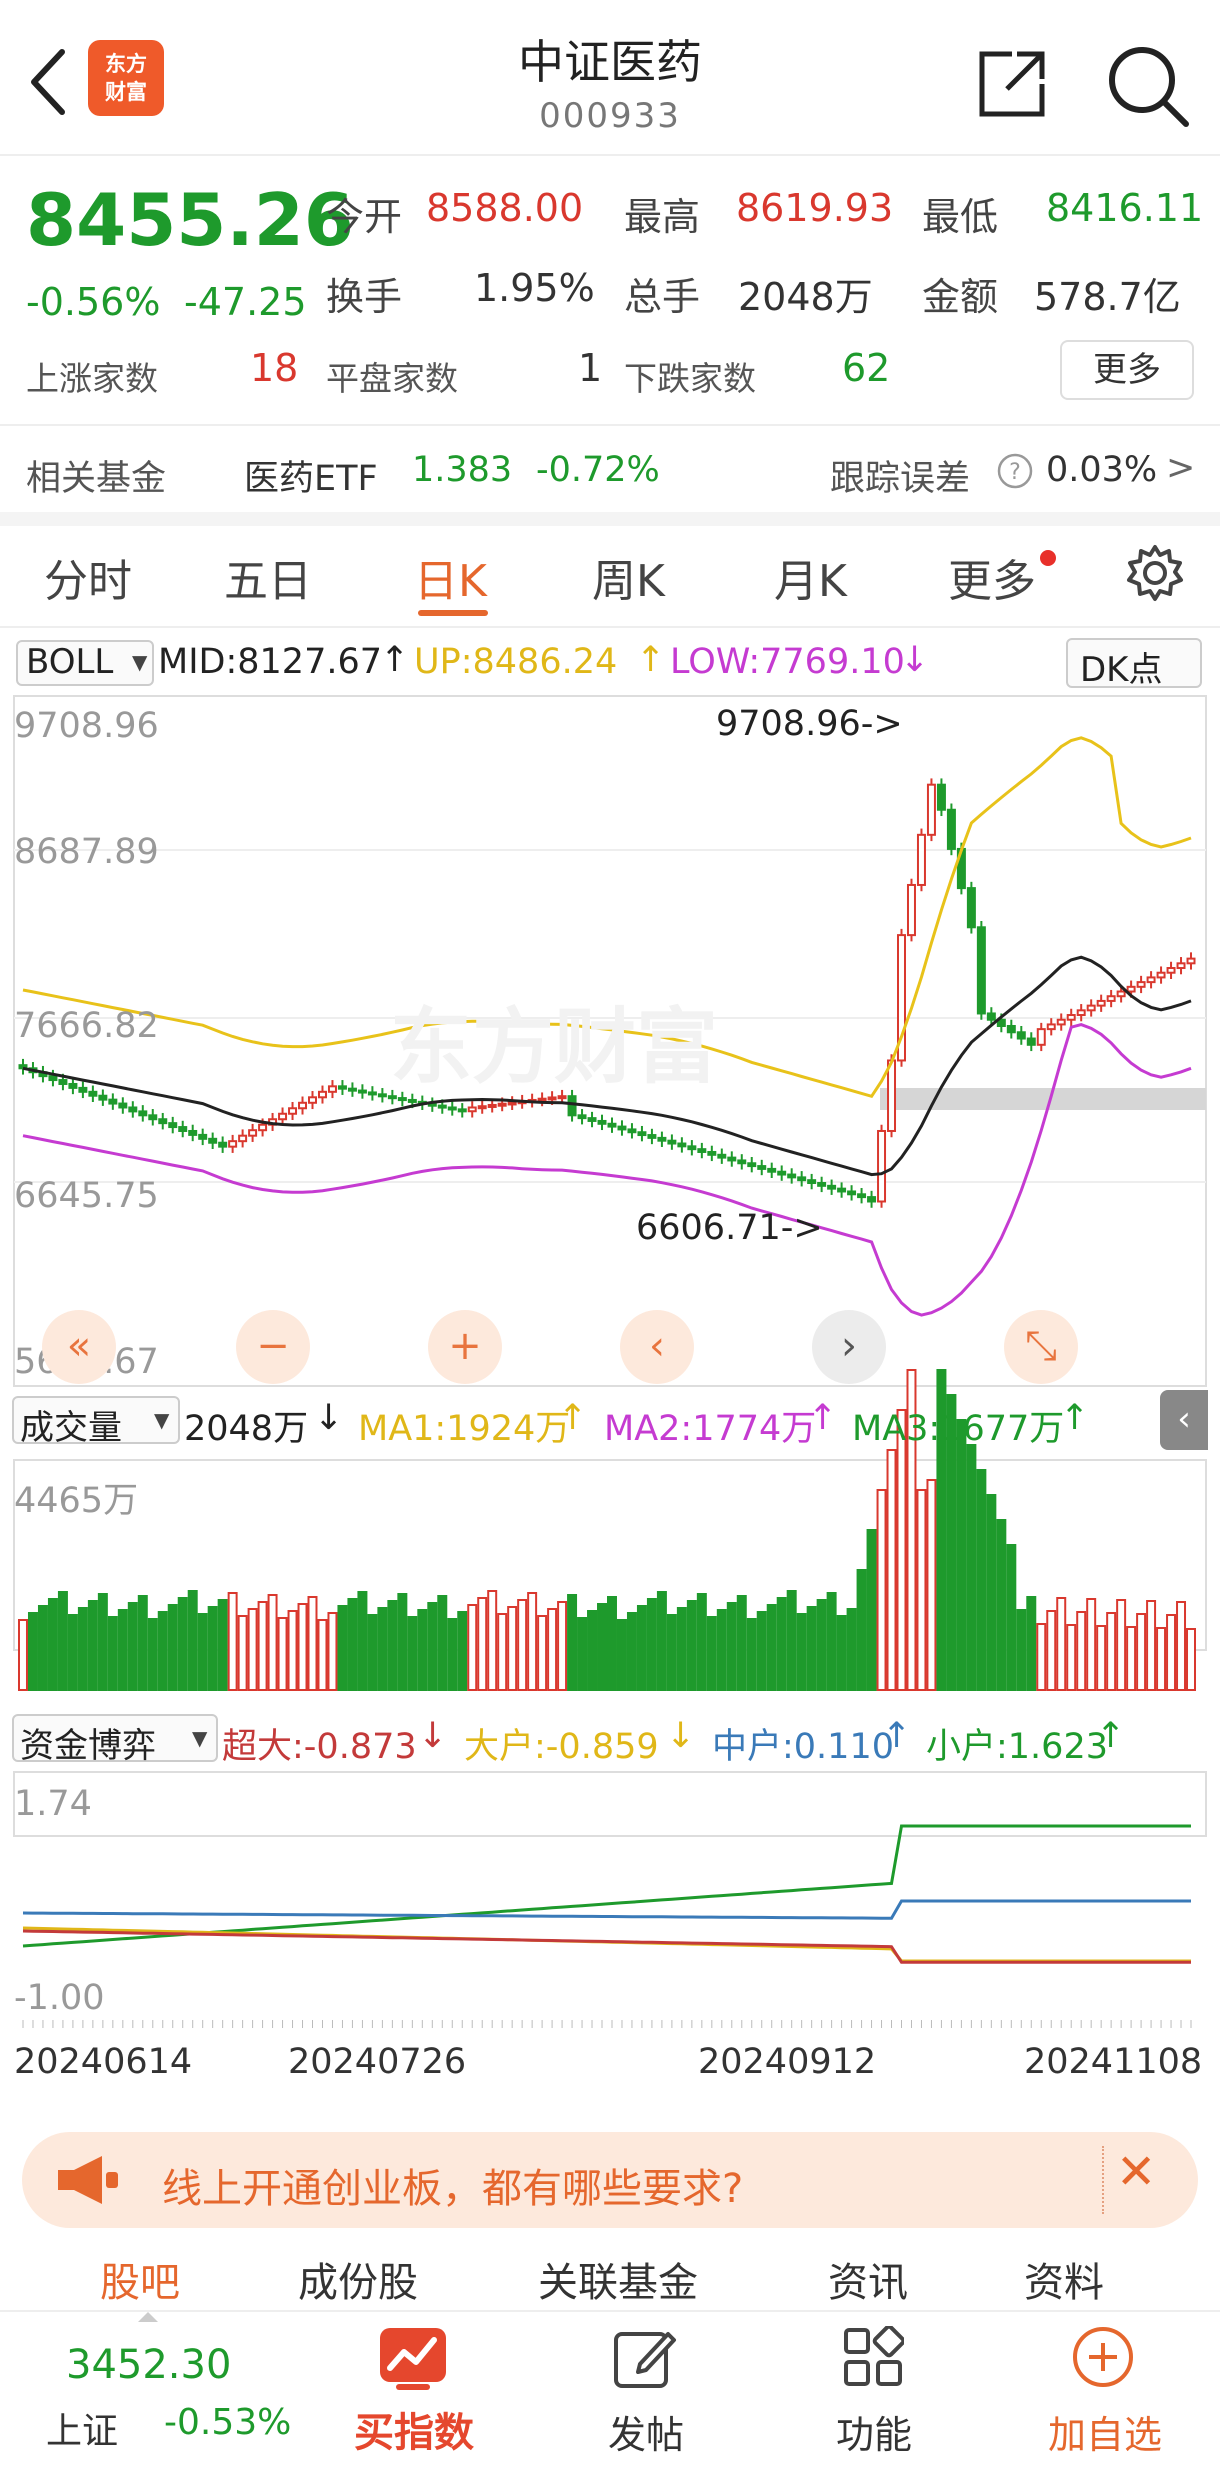  Describe the element at coordinates (82, 2428) in the screenshot. I see `market-index-name: 上证` at that location.